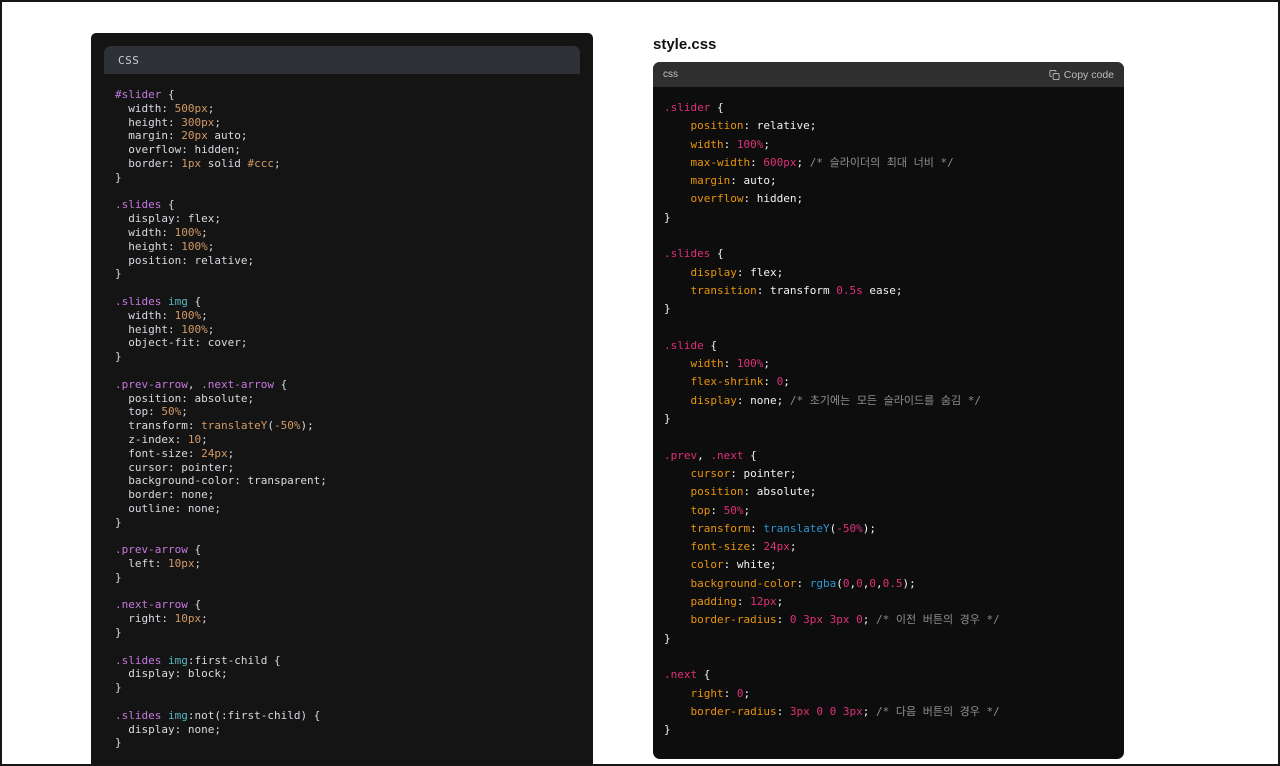 The image size is (1280, 766). What do you see at coordinates (685, 44) in the screenshot?
I see `file-title: style.css` at bounding box center [685, 44].